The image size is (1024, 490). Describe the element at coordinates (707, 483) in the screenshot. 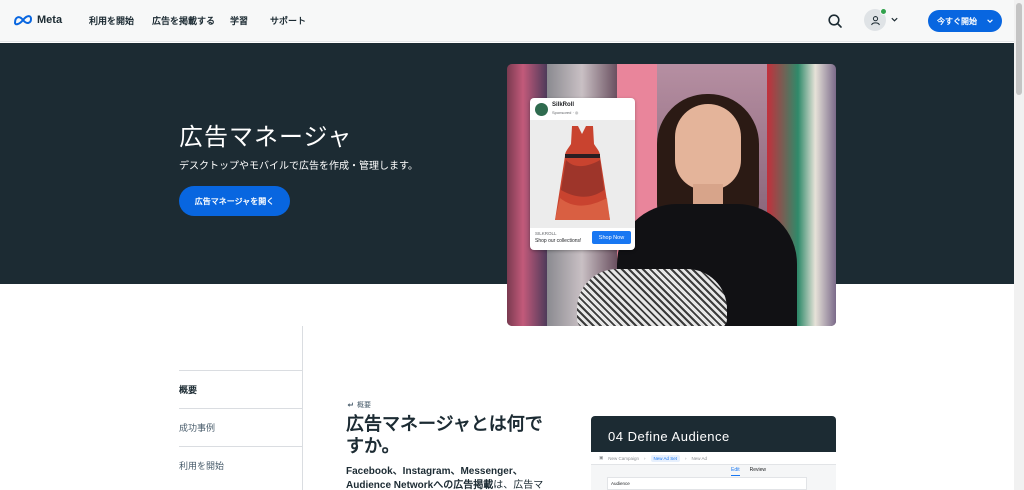

I see `mockup-audience-form: Audience` at that location.